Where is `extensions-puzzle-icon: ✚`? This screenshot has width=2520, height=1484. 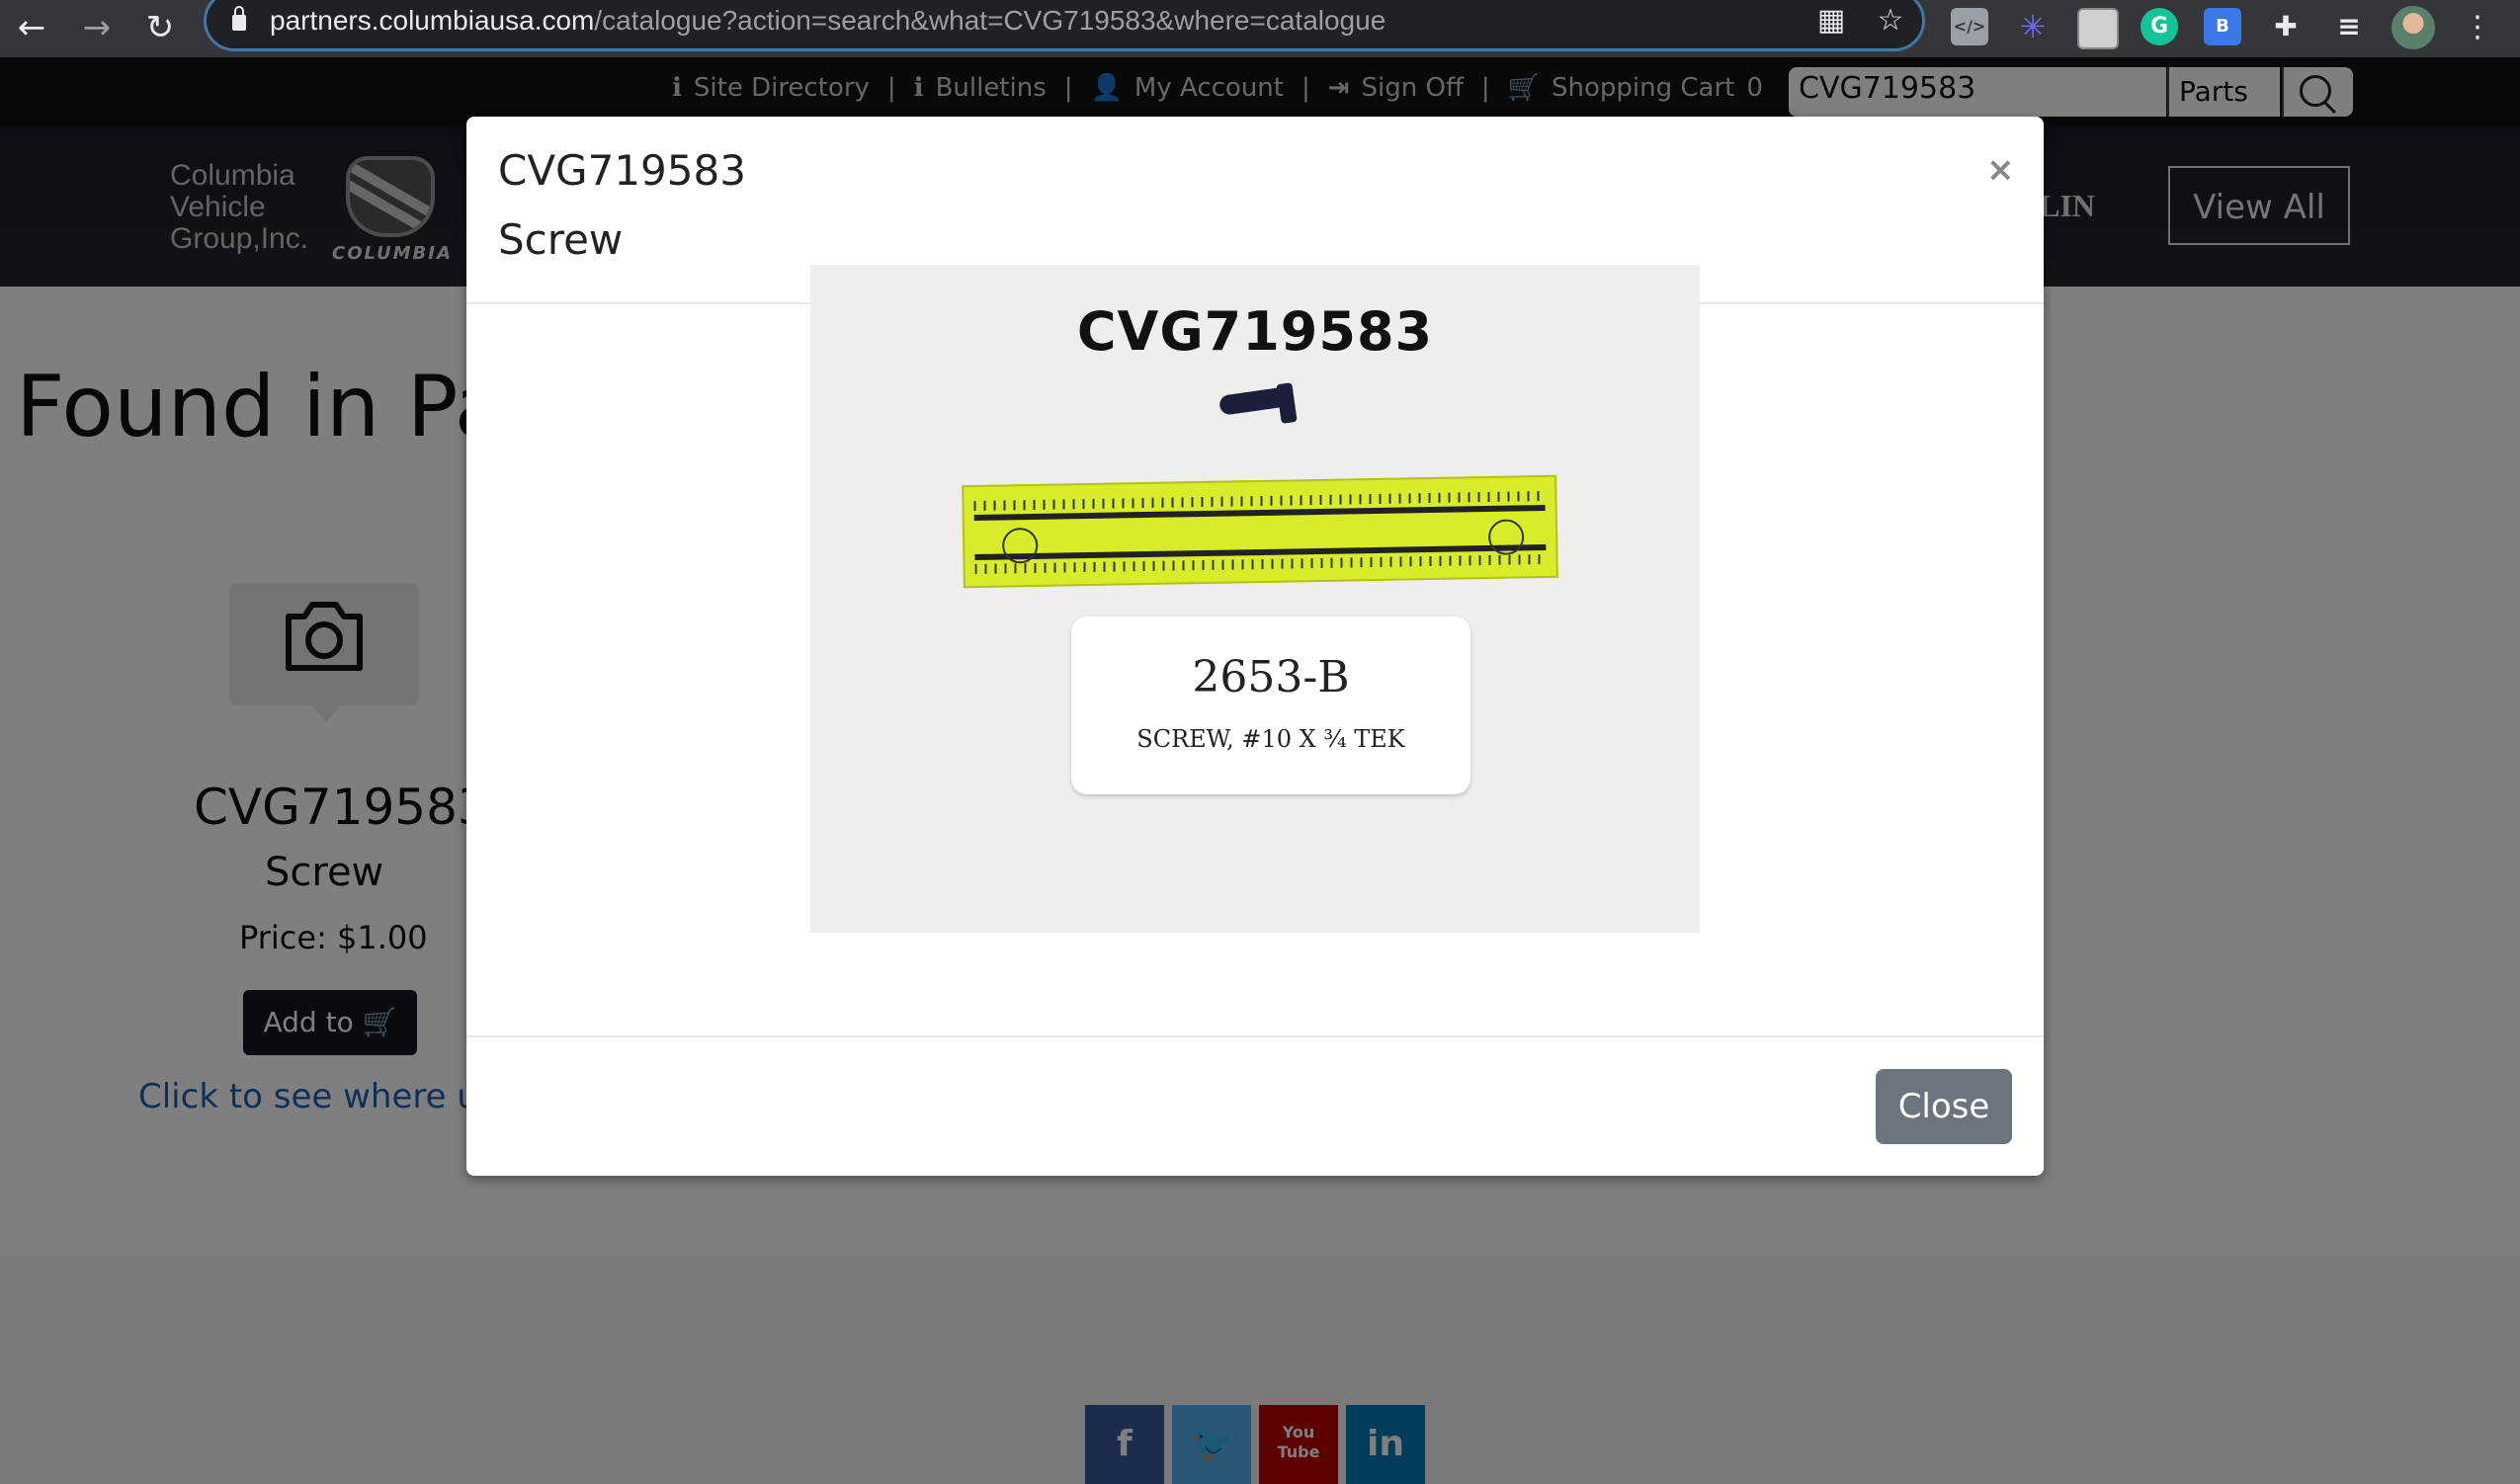
extensions-puzzle-icon: ✚ is located at coordinates (2286, 26).